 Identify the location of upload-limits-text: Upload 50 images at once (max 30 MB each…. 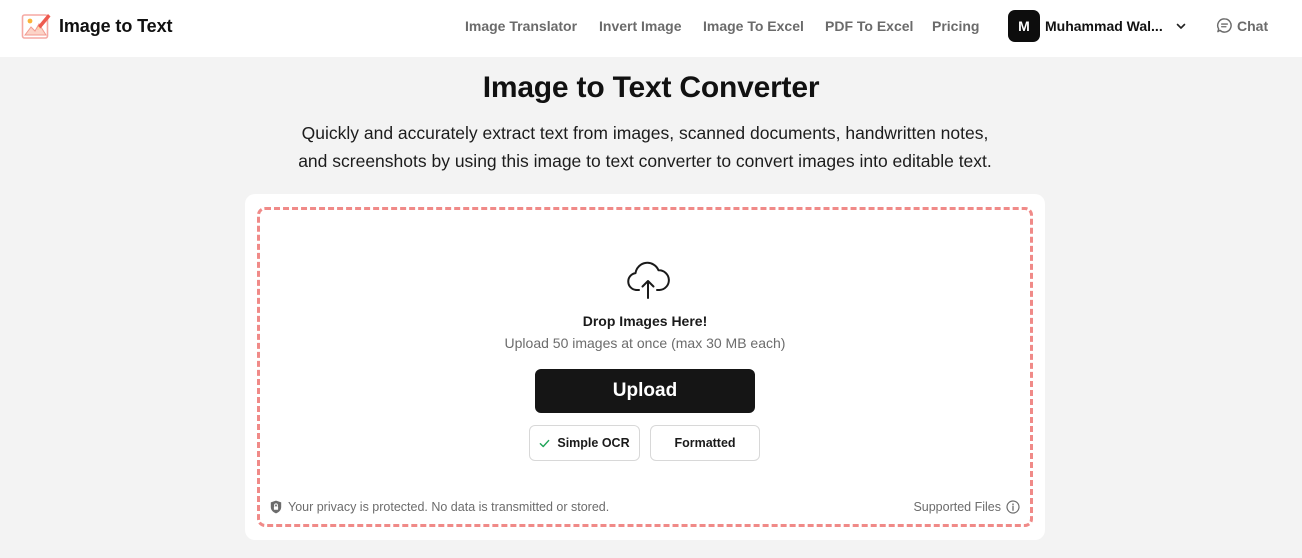
(645, 343).